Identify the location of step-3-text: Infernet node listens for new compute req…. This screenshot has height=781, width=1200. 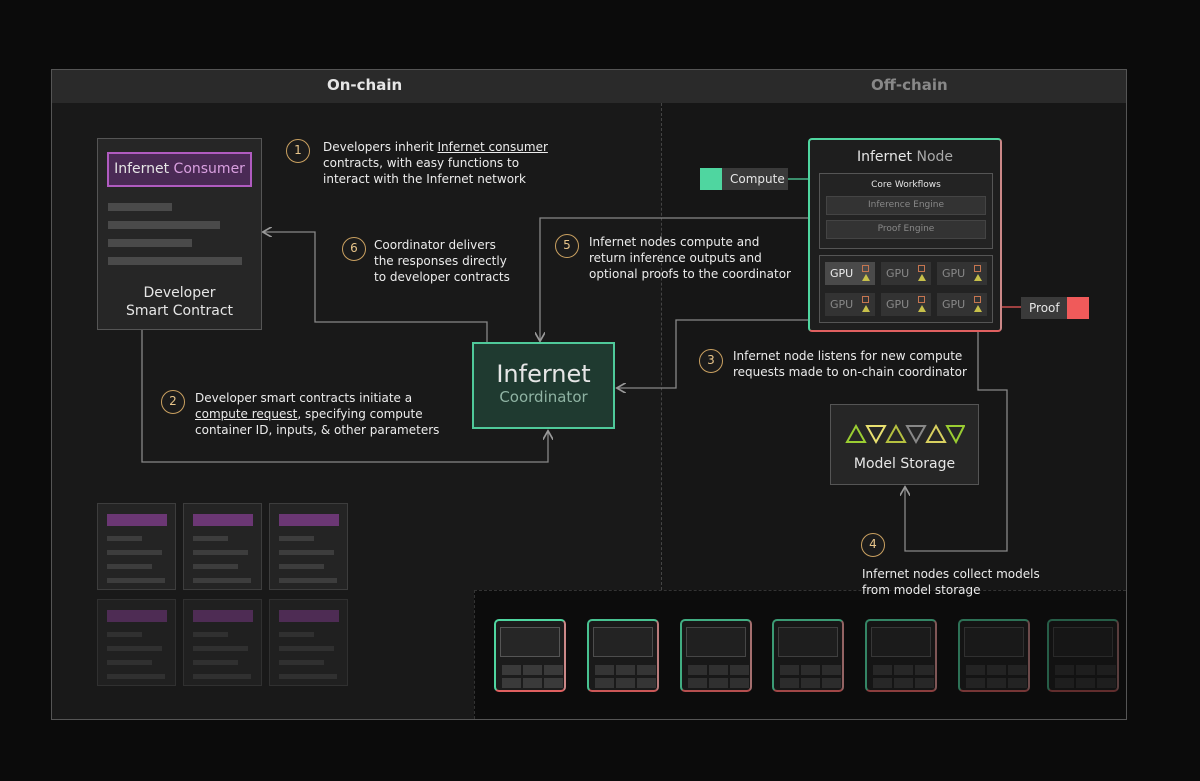
(850, 364).